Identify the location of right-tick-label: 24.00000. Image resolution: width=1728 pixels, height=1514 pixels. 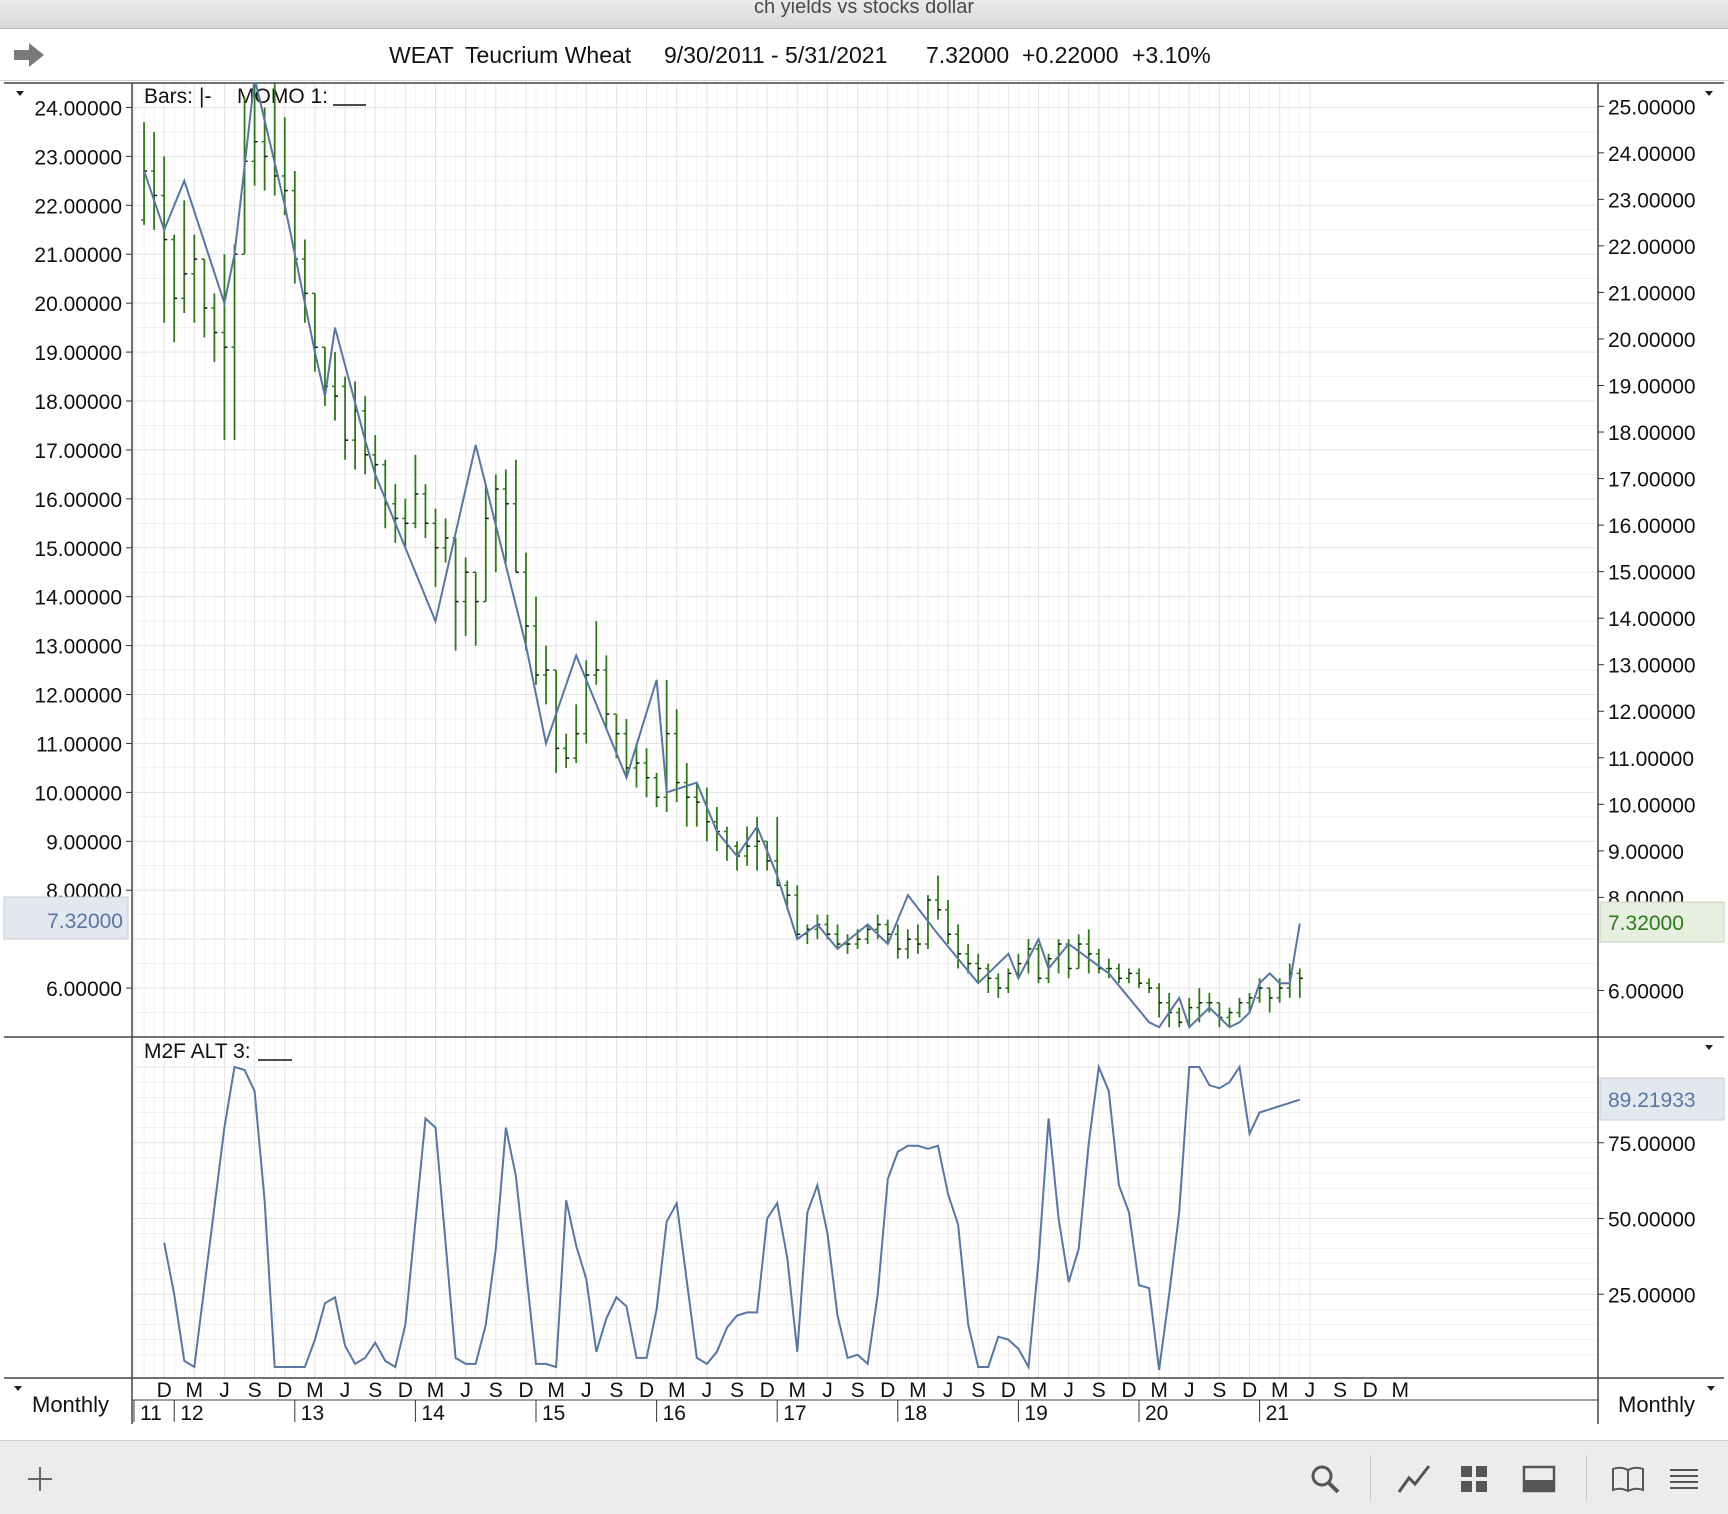
(1652, 154).